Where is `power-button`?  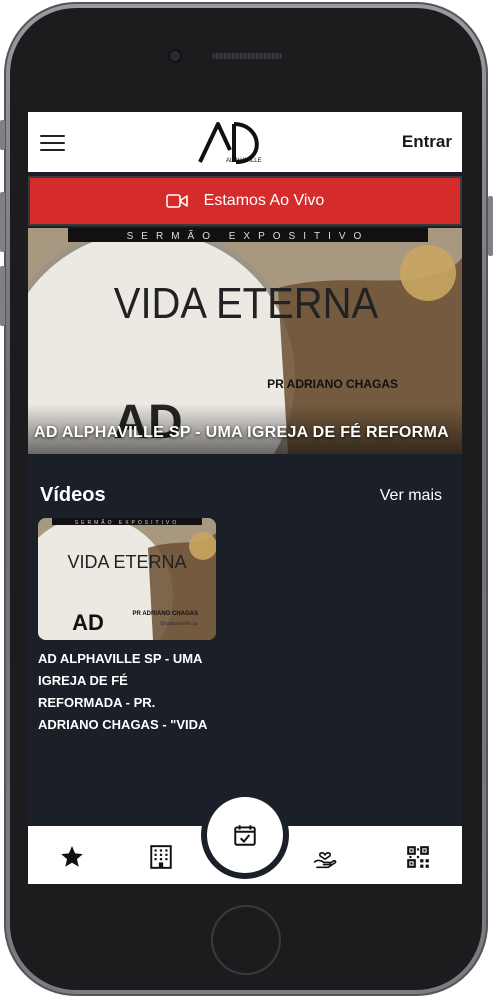
power-button is located at coordinates (490, 226).